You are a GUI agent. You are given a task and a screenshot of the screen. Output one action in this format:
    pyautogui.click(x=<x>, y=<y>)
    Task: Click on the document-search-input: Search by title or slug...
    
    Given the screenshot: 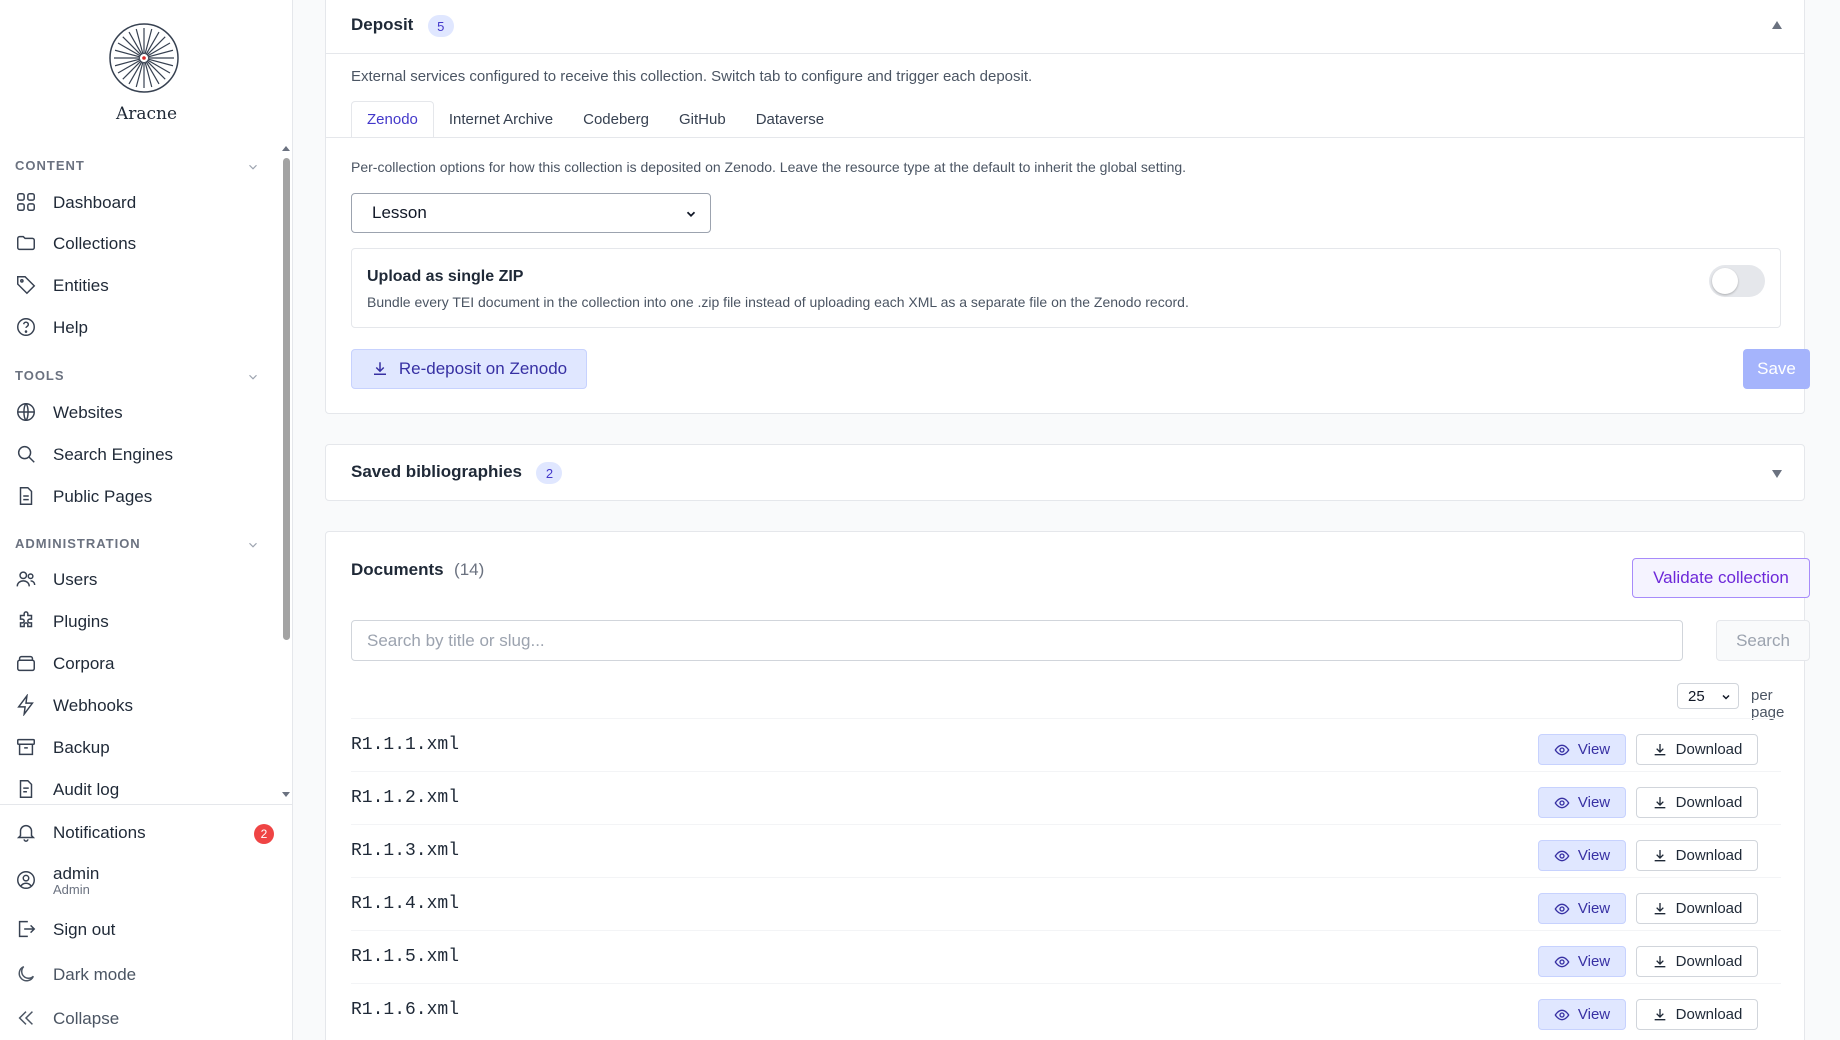 What is the action you would take?
    pyautogui.click(x=1017, y=640)
    